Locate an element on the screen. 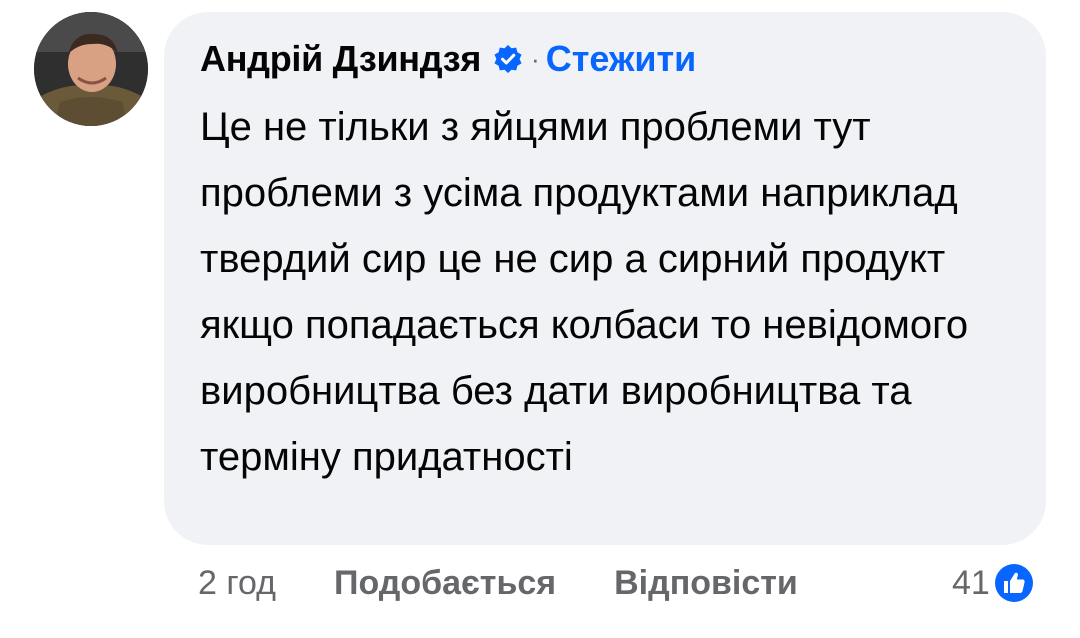 The image size is (1080, 638). reaction-count: 41 is located at coordinates (971, 582).